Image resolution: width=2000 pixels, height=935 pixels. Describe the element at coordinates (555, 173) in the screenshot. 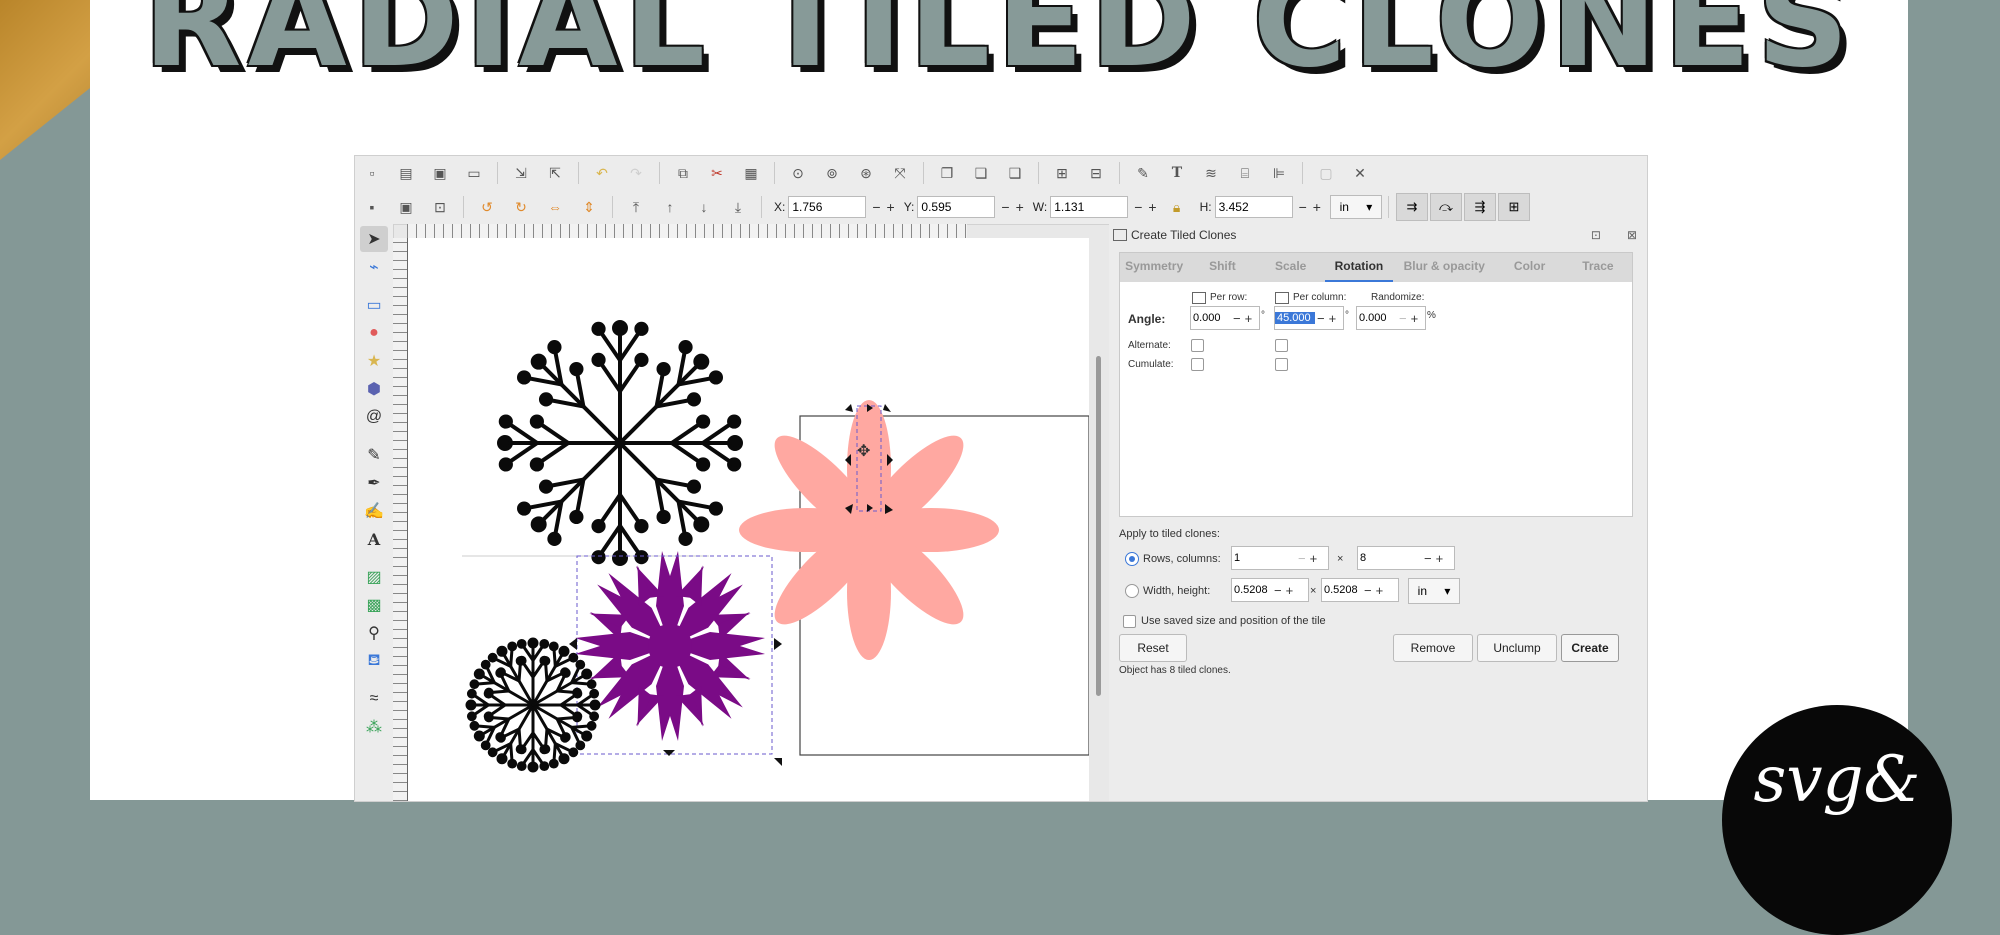

I see `export-icon: ⇱` at that location.